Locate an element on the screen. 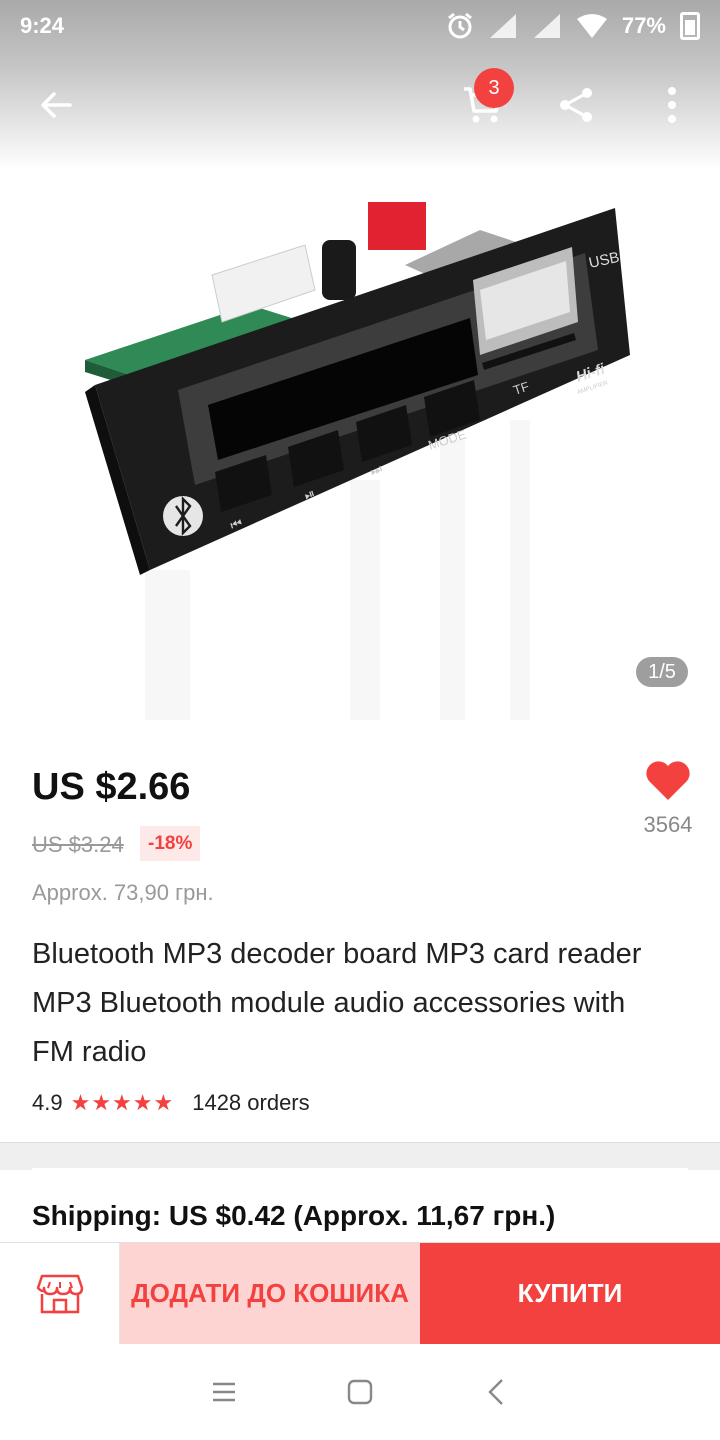 The image size is (720, 1440). image-pager: 1/5 is located at coordinates (662, 672).